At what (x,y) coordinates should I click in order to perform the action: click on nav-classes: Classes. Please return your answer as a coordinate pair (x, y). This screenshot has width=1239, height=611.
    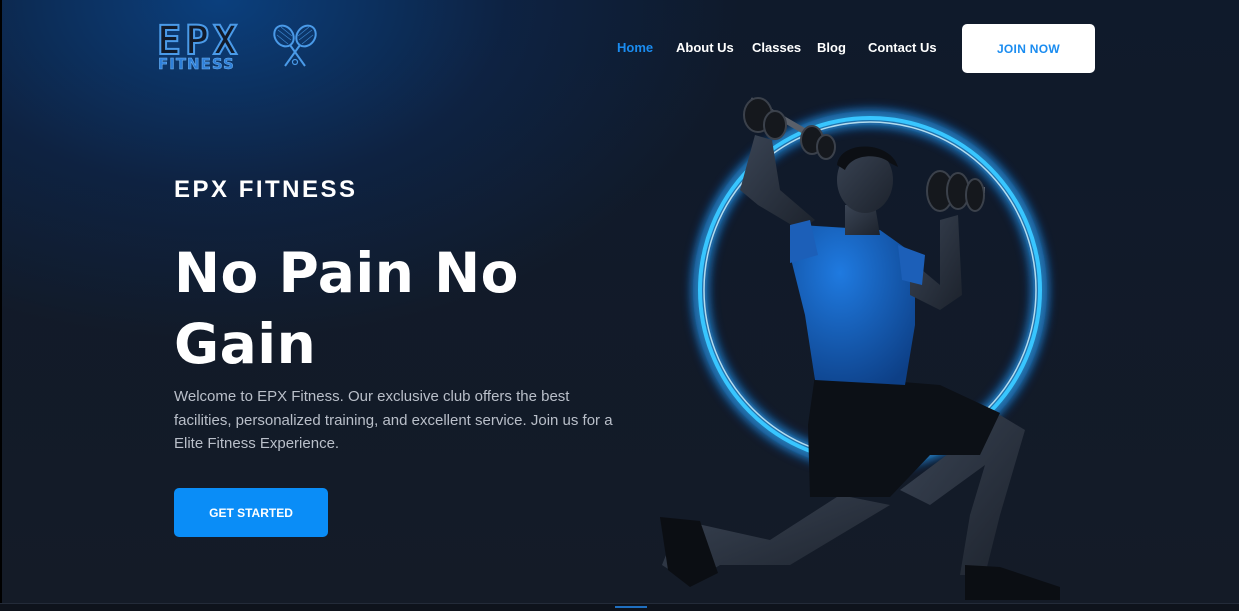
    Looking at the image, I should click on (776, 47).